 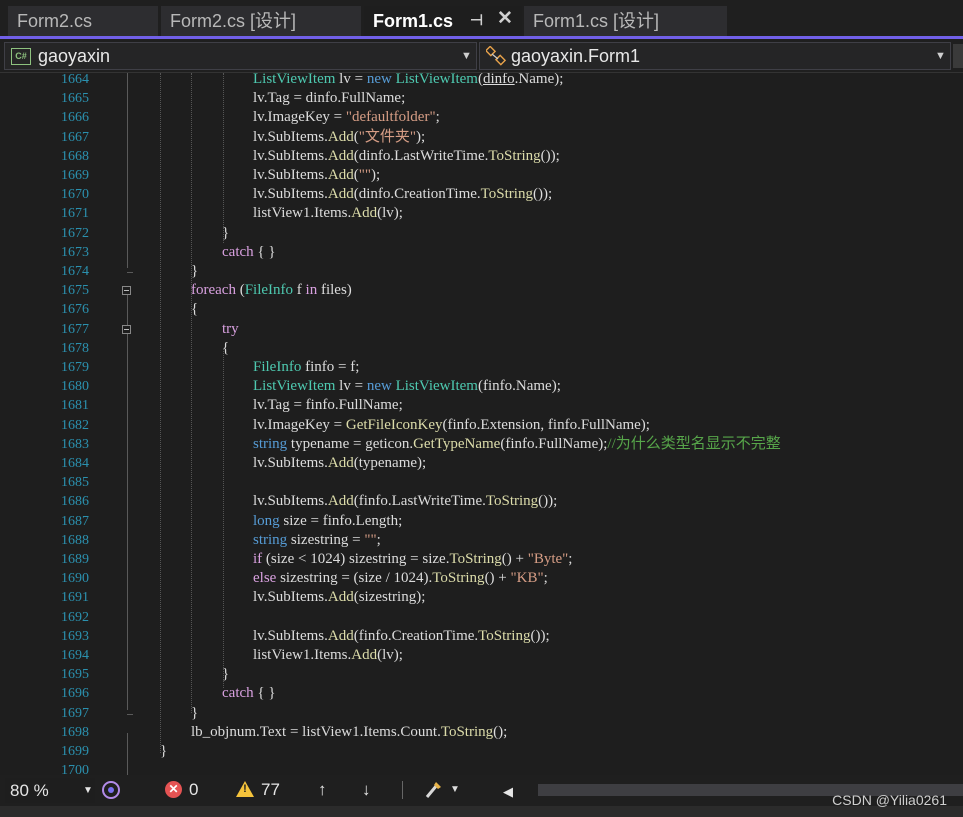 What do you see at coordinates (413, 21) in the screenshot?
I see `tab-label: Form1.cs` at bounding box center [413, 21].